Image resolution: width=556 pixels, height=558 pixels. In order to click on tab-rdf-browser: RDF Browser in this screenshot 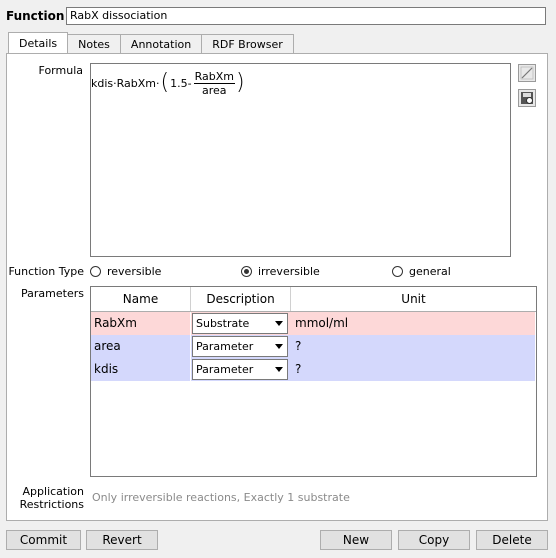, I will do `click(247, 43)`.